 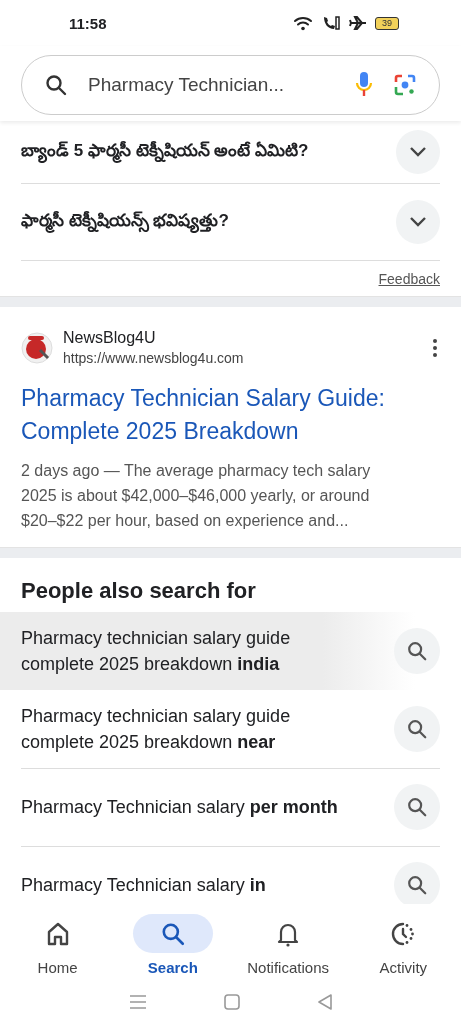 I want to click on microphone-icon, so click(x=364, y=85).